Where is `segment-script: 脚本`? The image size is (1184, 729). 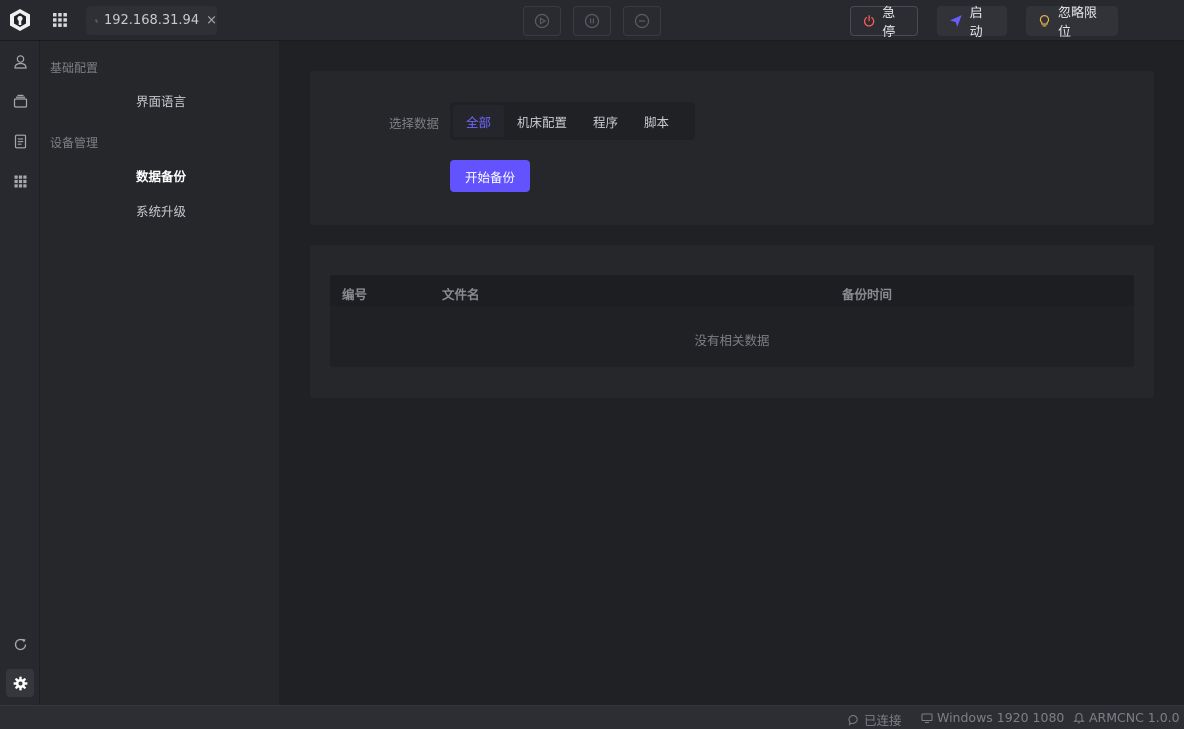 segment-script: 脚本 is located at coordinates (656, 121).